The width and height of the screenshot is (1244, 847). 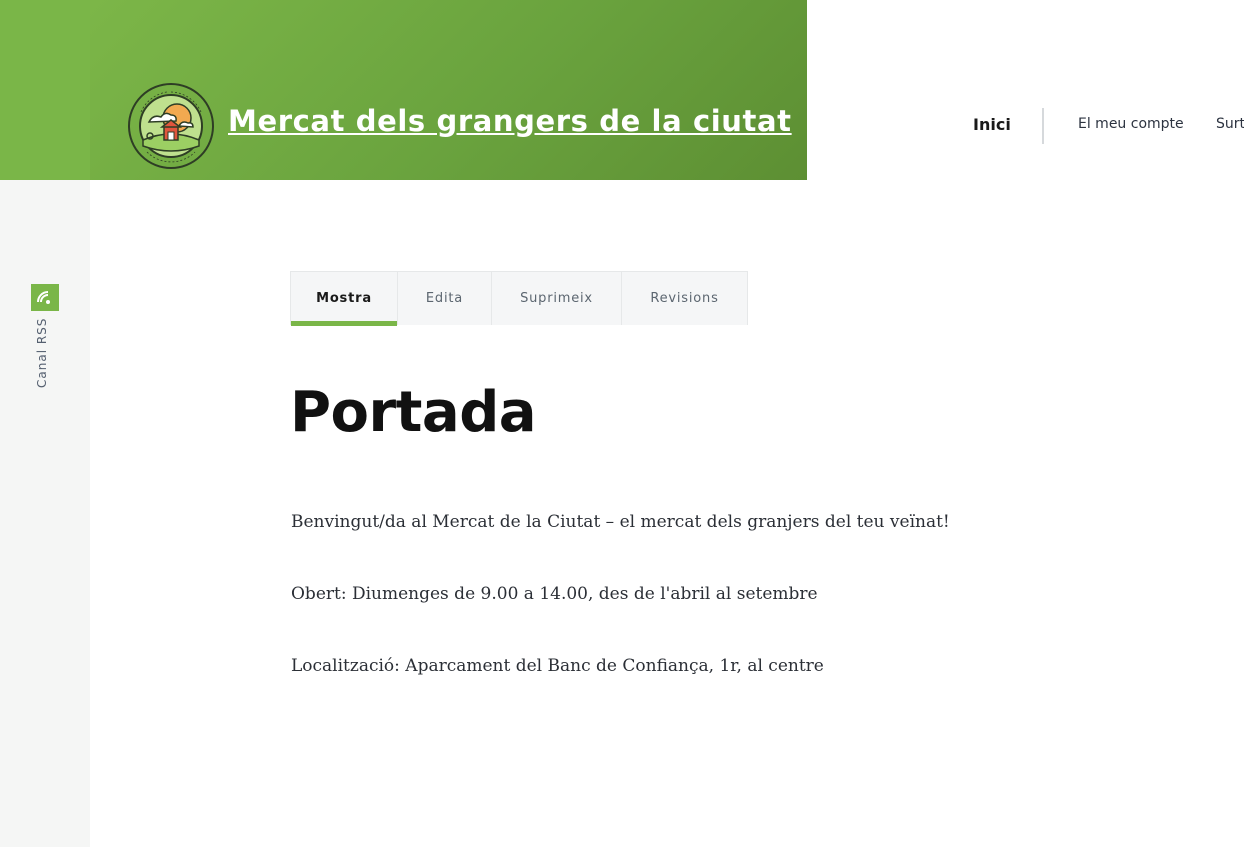 What do you see at coordinates (45, 297) in the screenshot?
I see `rss-icon` at bounding box center [45, 297].